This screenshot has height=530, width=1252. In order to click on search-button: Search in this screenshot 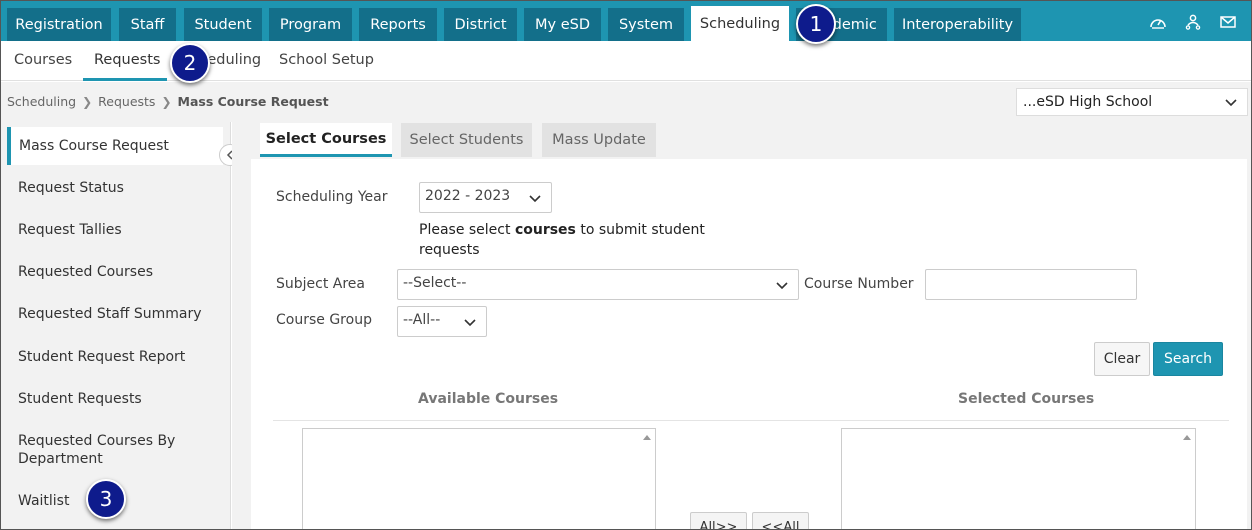, I will do `click(1188, 359)`.